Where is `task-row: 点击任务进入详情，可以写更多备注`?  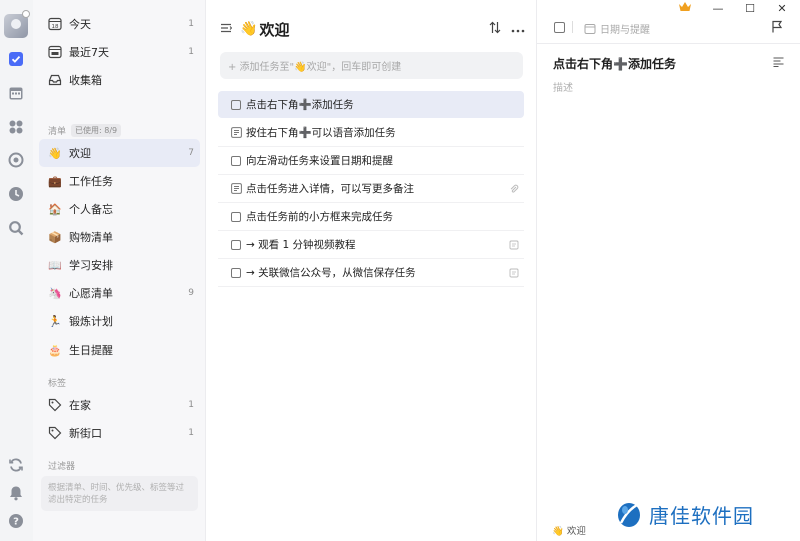
task-row: 点击任务进入详情，可以写更多备注 is located at coordinates (371, 189).